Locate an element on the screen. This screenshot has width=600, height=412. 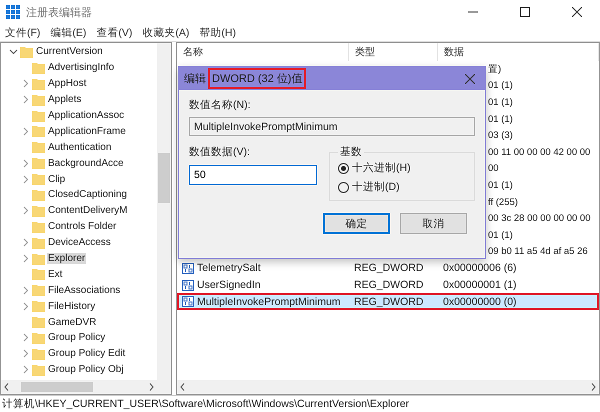
tree-item: CurrentVersion is located at coordinates (69, 52).